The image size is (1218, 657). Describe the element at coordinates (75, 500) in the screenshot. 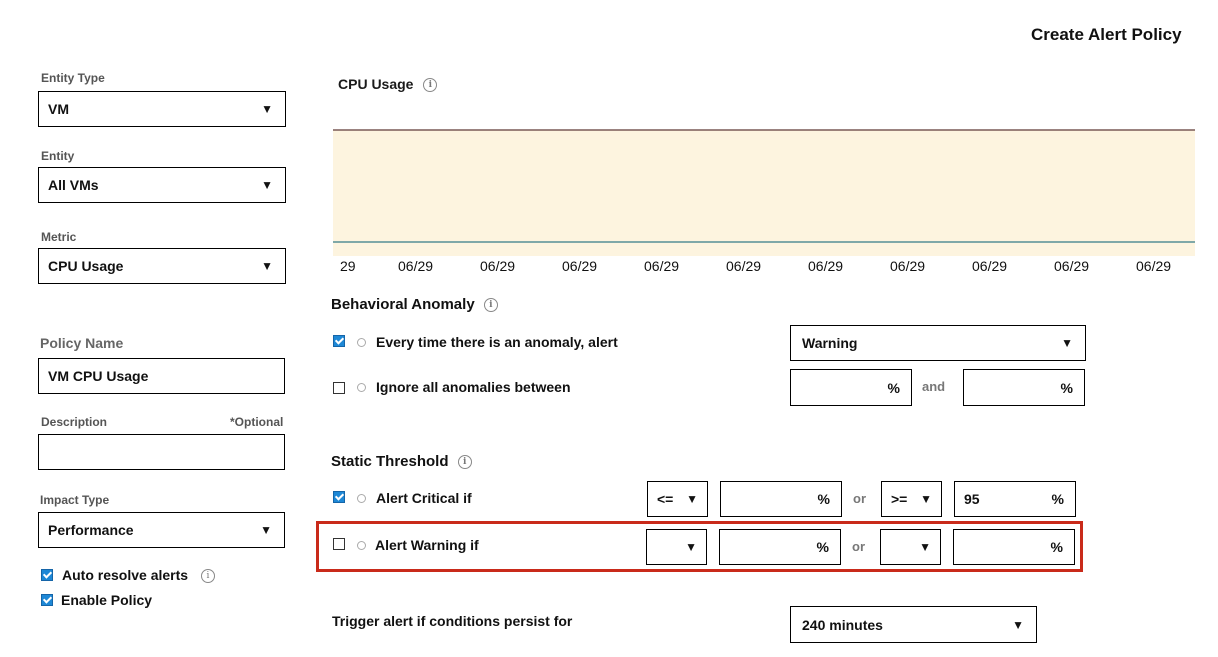

I see `impact-type-label: Impact Type` at that location.